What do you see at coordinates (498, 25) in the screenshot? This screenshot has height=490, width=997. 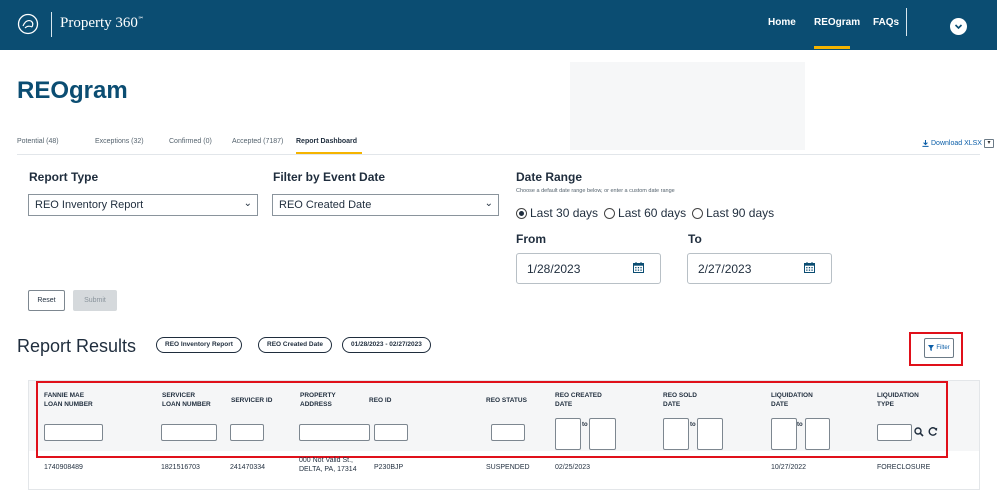 I see `top-navigation-bar: Property 360℠ Home REOgram FAQs` at bounding box center [498, 25].